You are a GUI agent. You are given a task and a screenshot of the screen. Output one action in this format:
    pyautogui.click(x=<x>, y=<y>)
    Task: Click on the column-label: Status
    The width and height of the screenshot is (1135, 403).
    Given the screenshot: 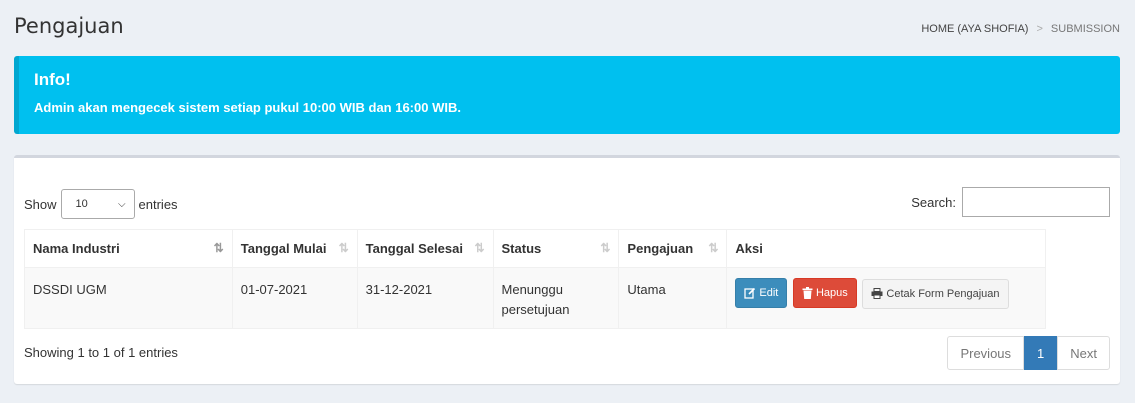 What is the action you would take?
    pyautogui.click(x=521, y=248)
    